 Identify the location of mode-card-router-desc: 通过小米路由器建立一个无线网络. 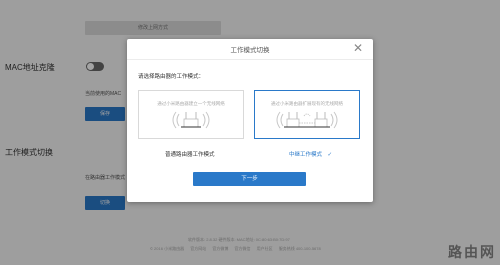
(191, 103).